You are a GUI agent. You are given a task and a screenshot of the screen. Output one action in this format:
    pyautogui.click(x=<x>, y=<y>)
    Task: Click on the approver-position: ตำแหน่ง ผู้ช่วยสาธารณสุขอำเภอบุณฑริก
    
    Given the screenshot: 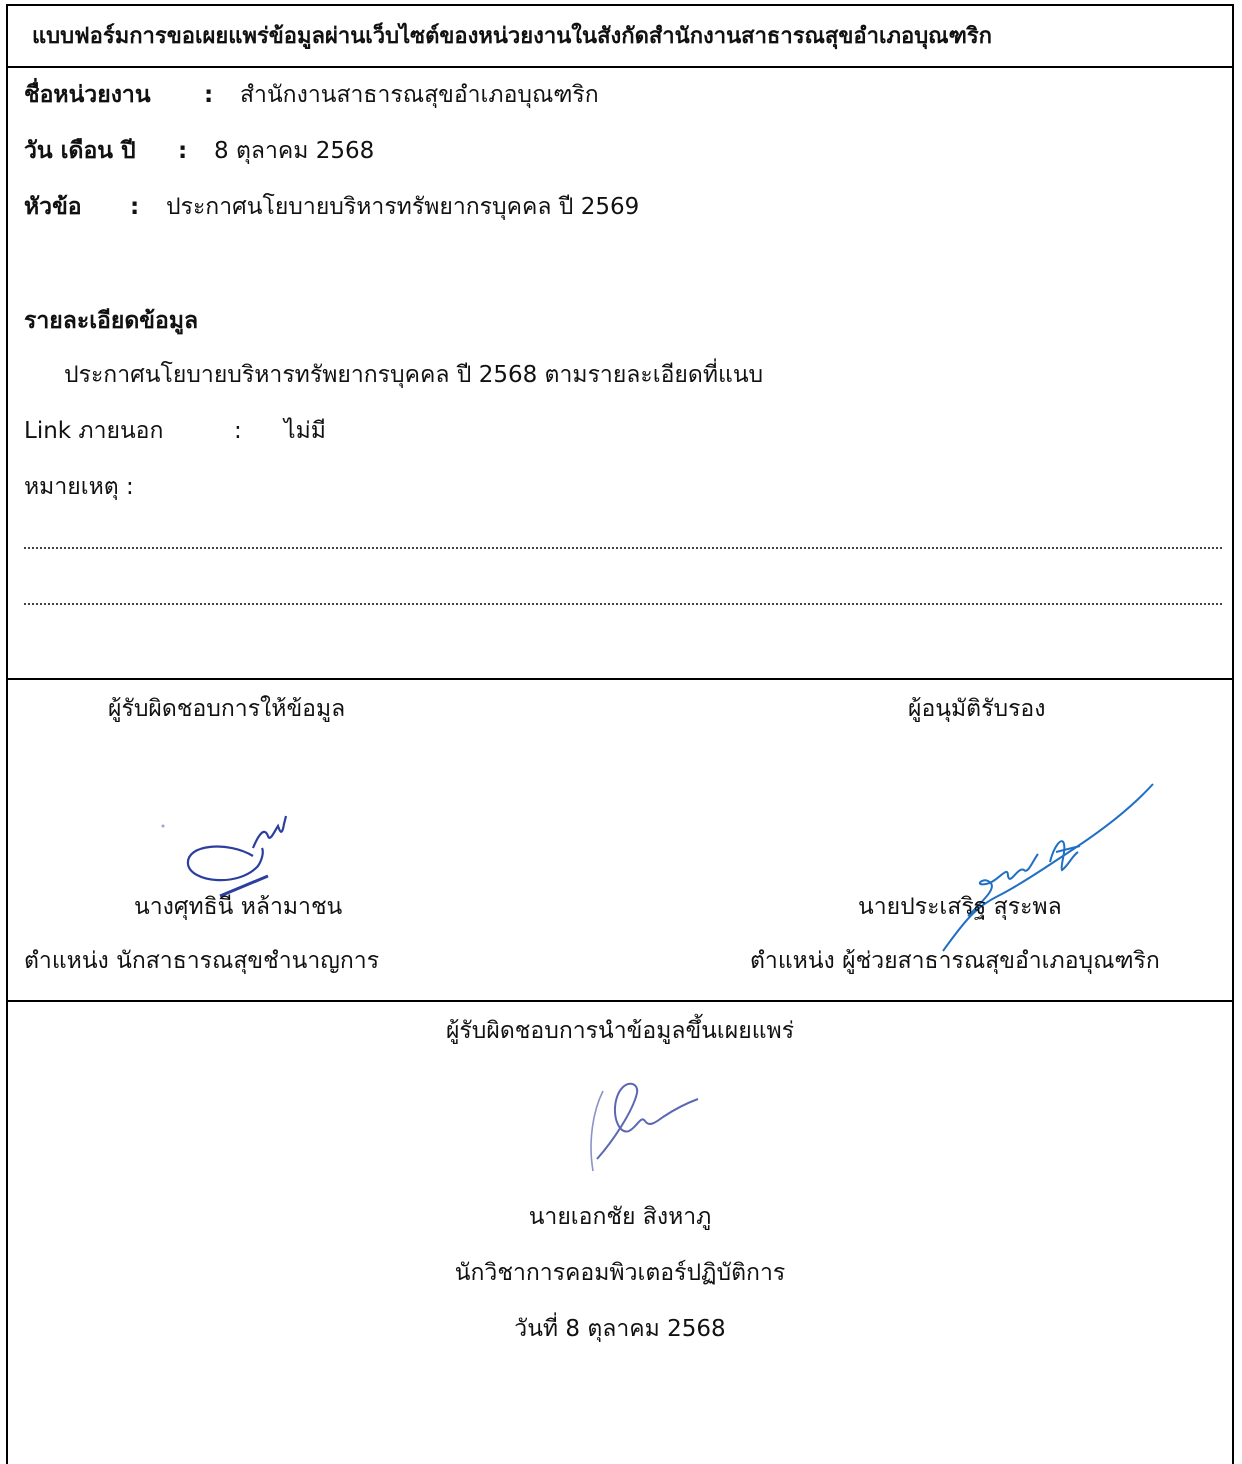 What is the action you would take?
    pyautogui.click(x=955, y=961)
    